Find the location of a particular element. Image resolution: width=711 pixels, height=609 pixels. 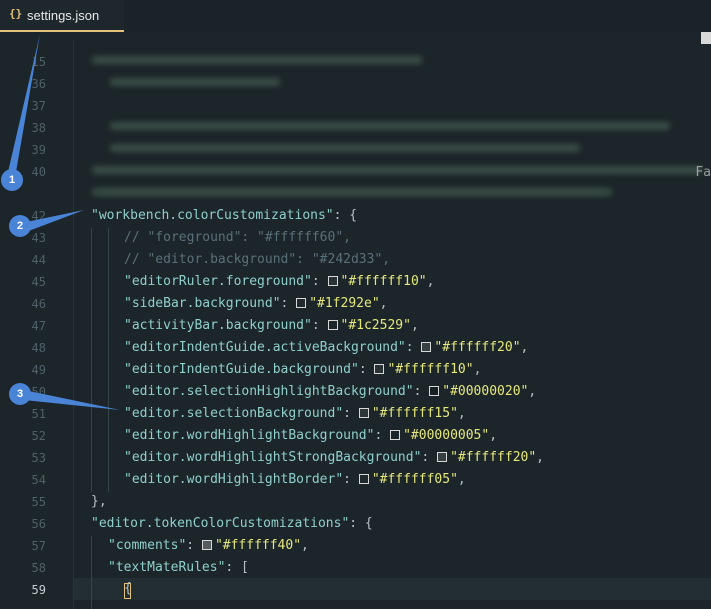

callout-3-pointer is located at coordinates (72, 400).